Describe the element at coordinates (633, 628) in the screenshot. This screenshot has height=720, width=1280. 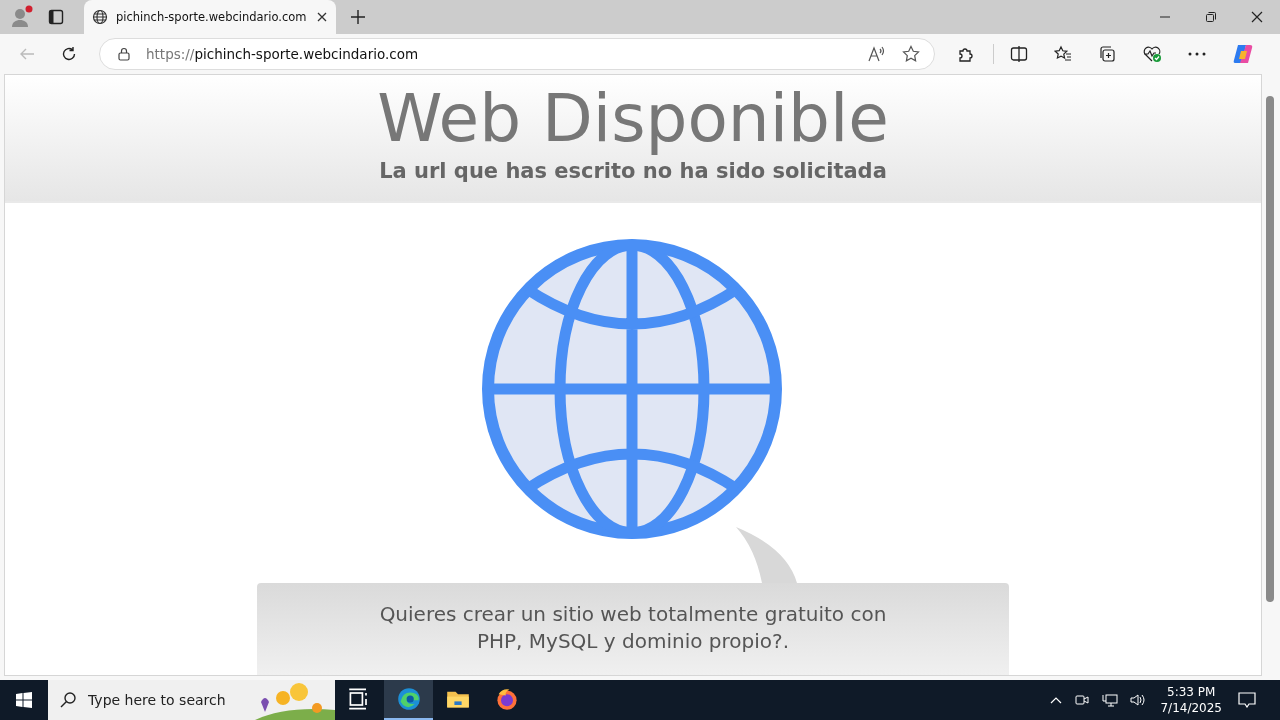
I see `promo-message: Quieres crear un sitio web totalmente gratuito con PHP, MySQL y dominio propio?.` at that location.